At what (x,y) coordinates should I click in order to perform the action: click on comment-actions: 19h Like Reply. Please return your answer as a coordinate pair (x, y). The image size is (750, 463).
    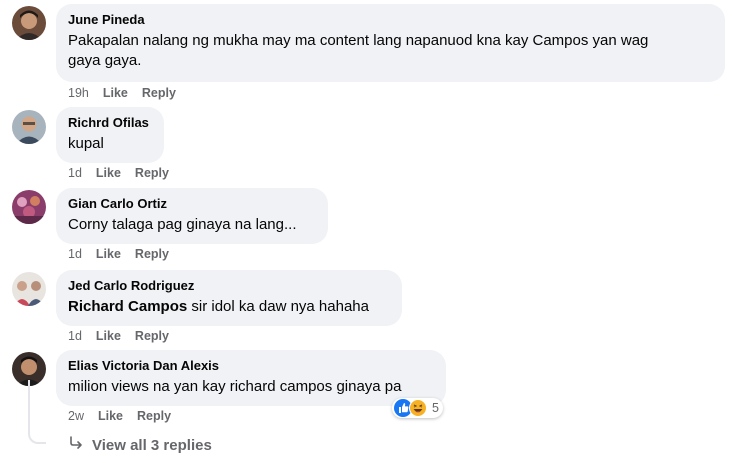
    Looking at the image, I should click on (122, 93).